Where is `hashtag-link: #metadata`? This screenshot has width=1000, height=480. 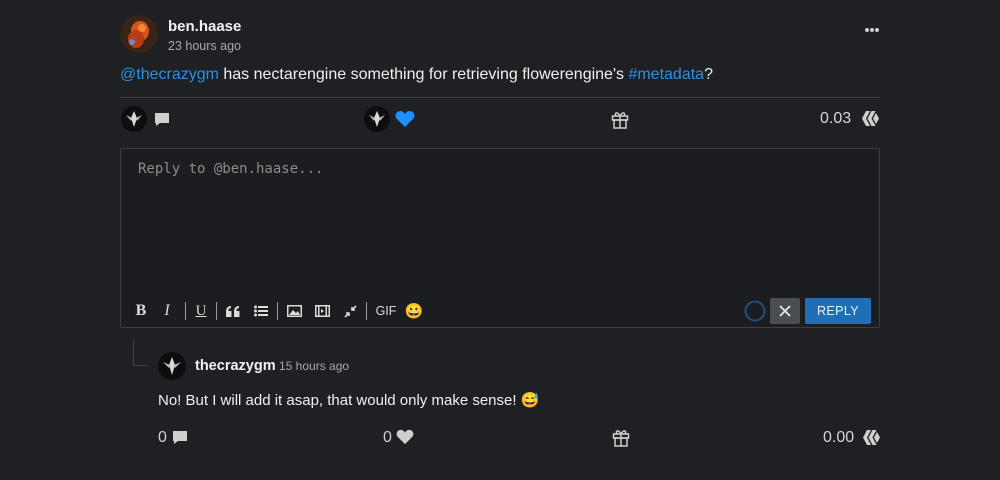 hashtag-link: #metadata is located at coordinates (666, 74).